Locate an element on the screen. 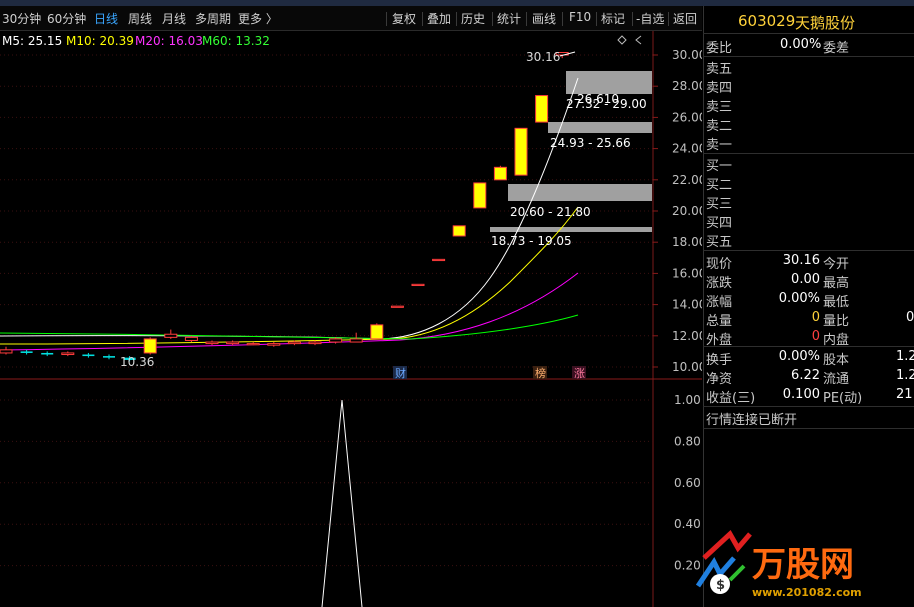 The width and height of the screenshot is (914, 607). quote-value-2: 0 is located at coordinates (910, 317).